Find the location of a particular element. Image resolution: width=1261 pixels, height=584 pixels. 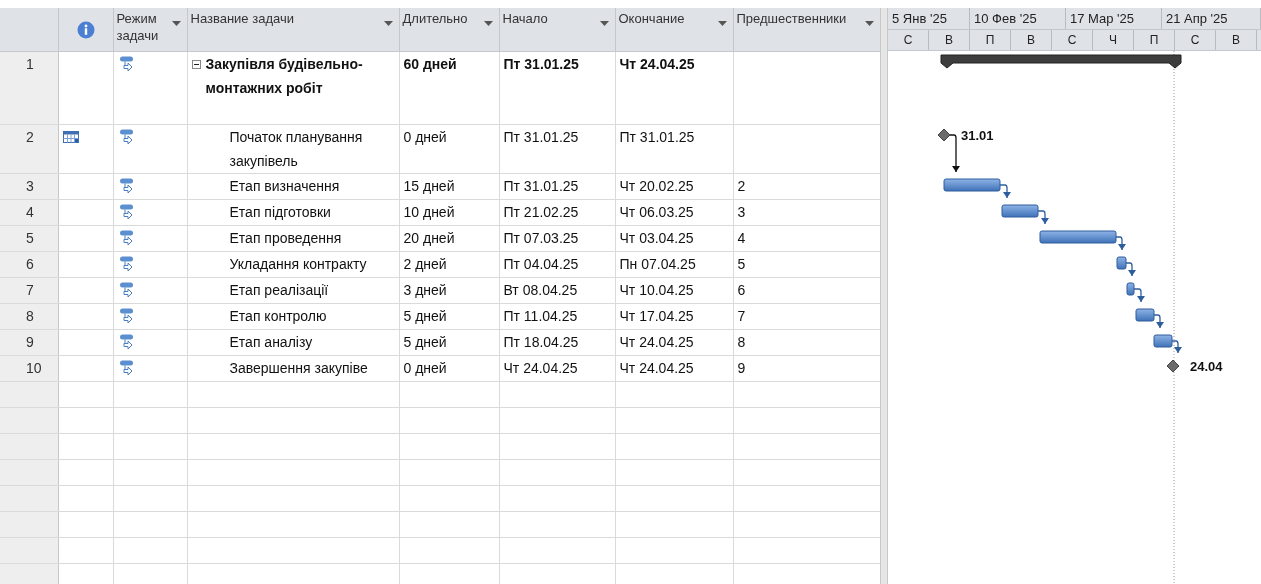

timescale-label: 21 Апр '25 is located at coordinates (1211, 18).